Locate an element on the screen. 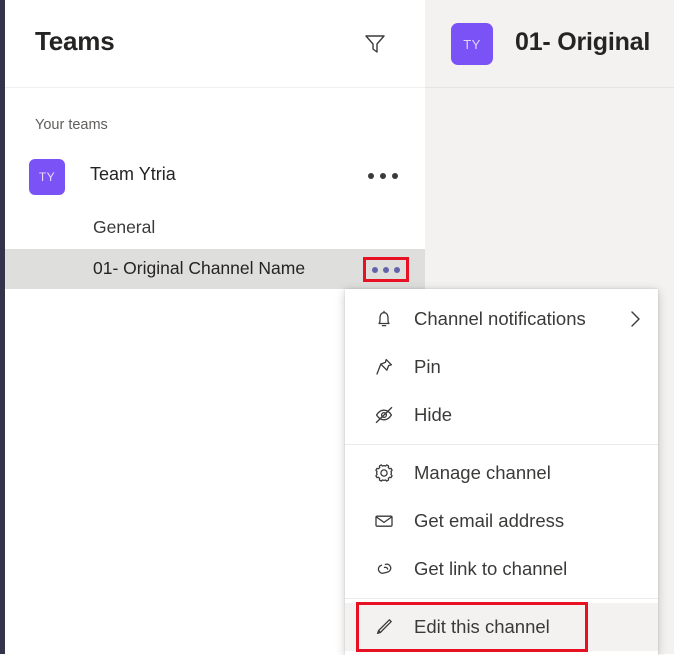 This screenshot has width=674, height=655. menu-item-get-link-to-channel: Get link to channel is located at coordinates (501, 569).